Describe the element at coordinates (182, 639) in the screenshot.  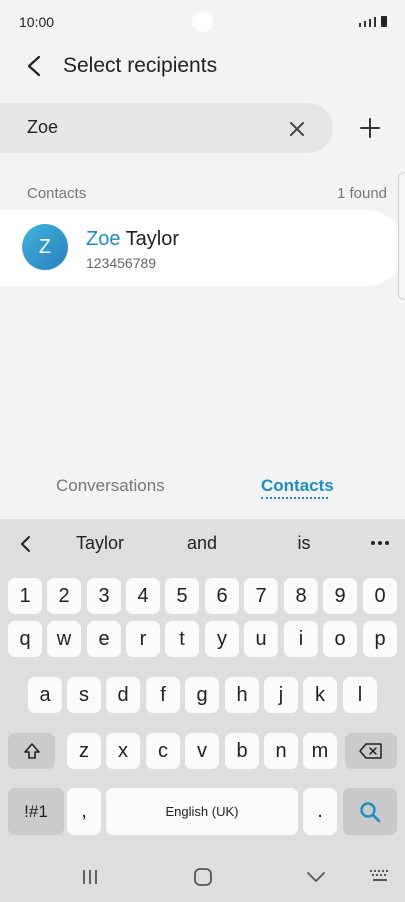
I see `key-t: t` at that location.